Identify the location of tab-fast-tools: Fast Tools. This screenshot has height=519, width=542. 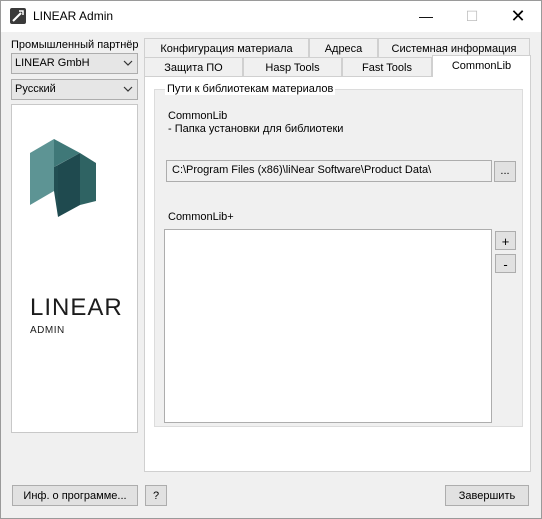
(387, 67).